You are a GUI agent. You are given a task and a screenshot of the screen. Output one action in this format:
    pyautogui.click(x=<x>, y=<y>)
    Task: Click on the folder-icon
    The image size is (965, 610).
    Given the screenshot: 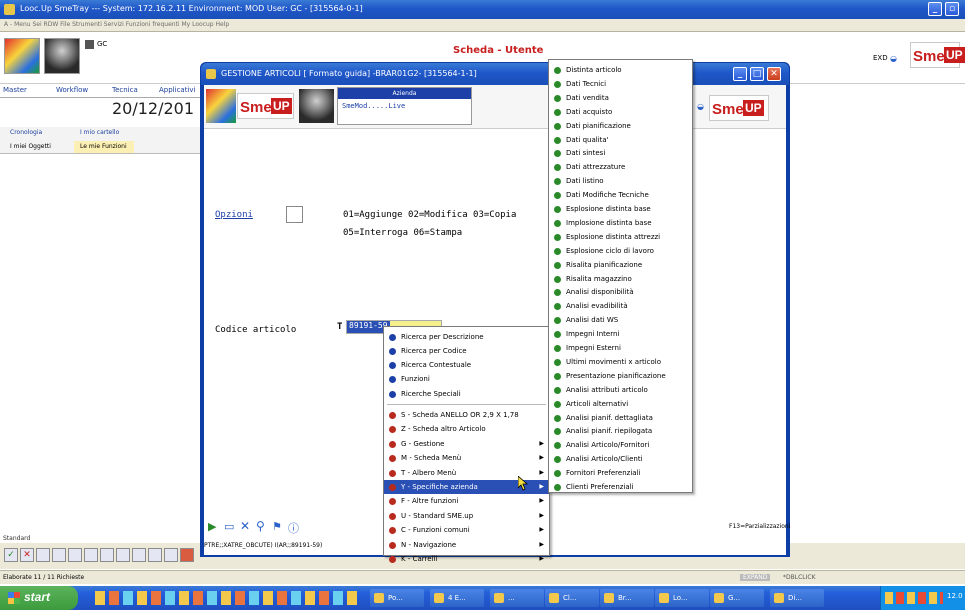 What is the action you would take?
    pyautogui.click(x=139, y=555)
    